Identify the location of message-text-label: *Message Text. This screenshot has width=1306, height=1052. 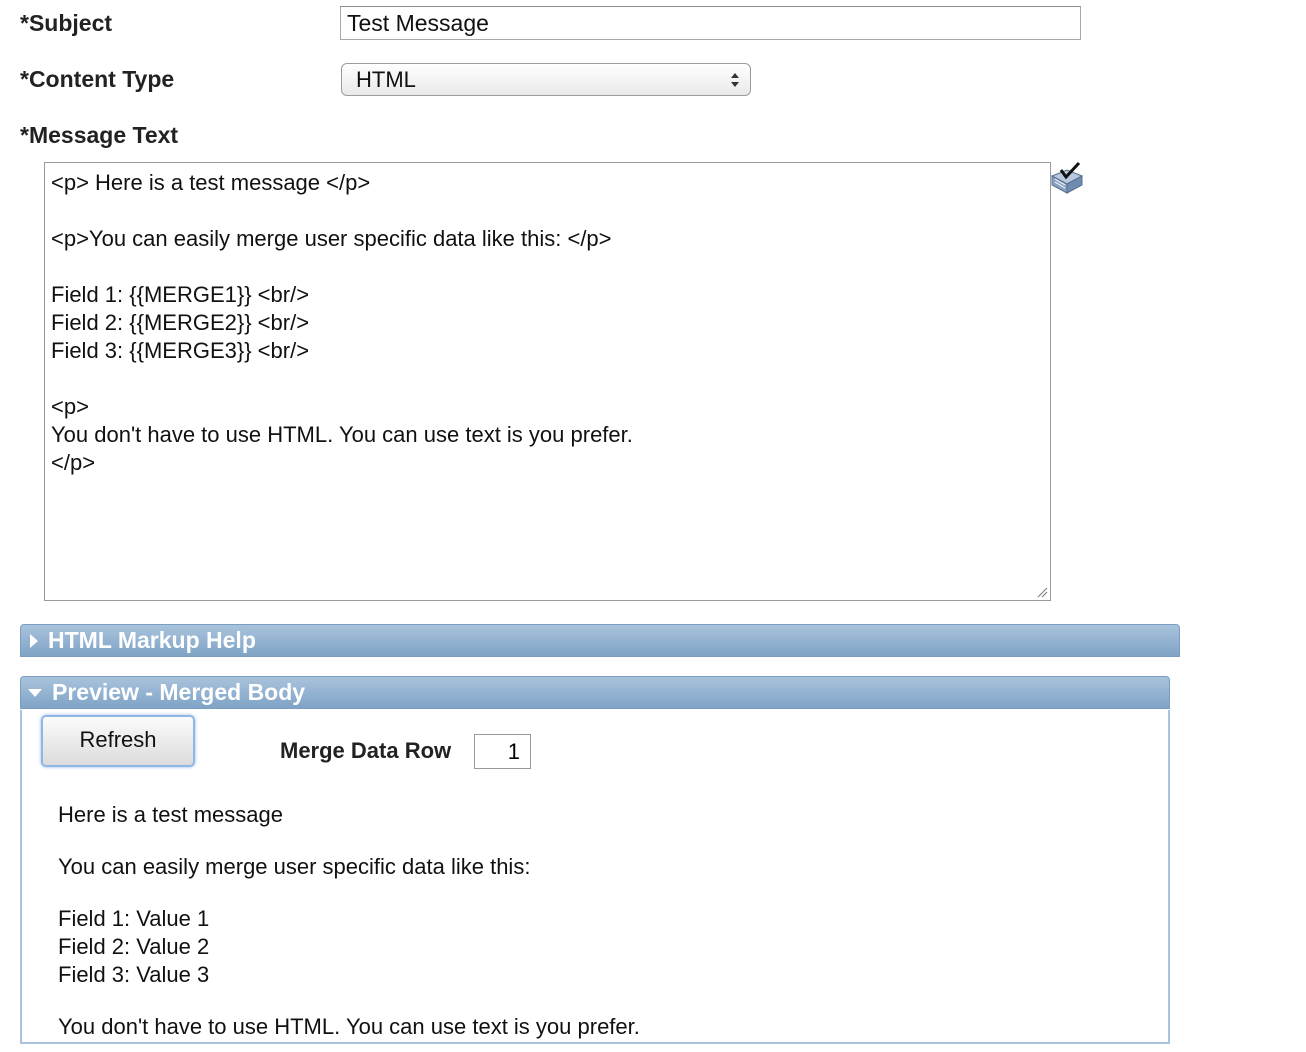
(99, 135).